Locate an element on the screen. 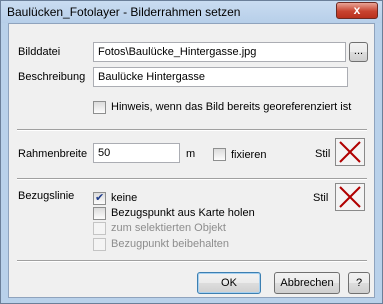  rahmenbreite-label: Rahmenbreite is located at coordinates (53, 154).